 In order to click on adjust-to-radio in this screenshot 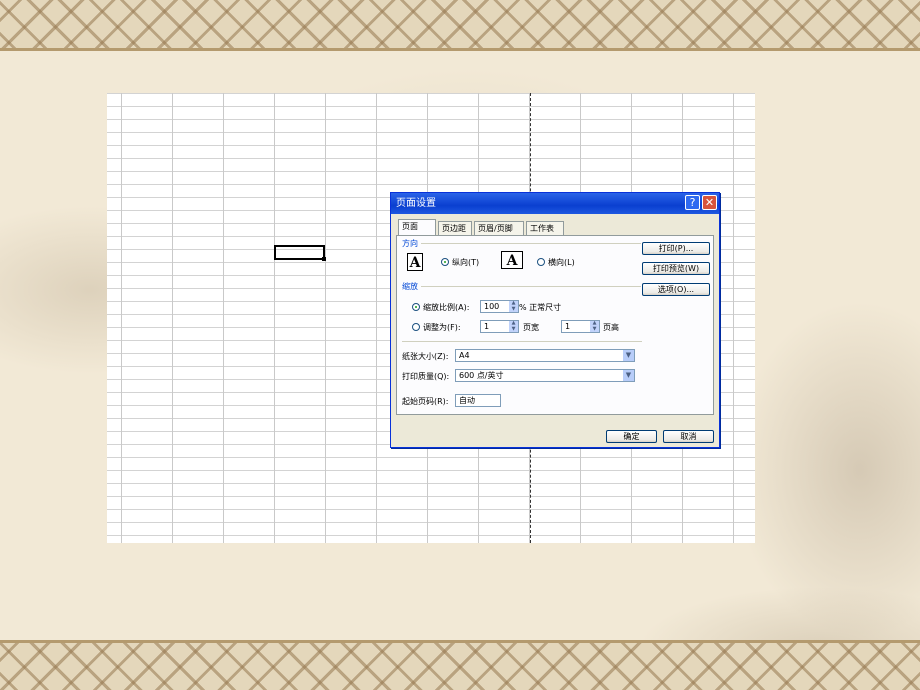, I will do `click(416, 307)`.